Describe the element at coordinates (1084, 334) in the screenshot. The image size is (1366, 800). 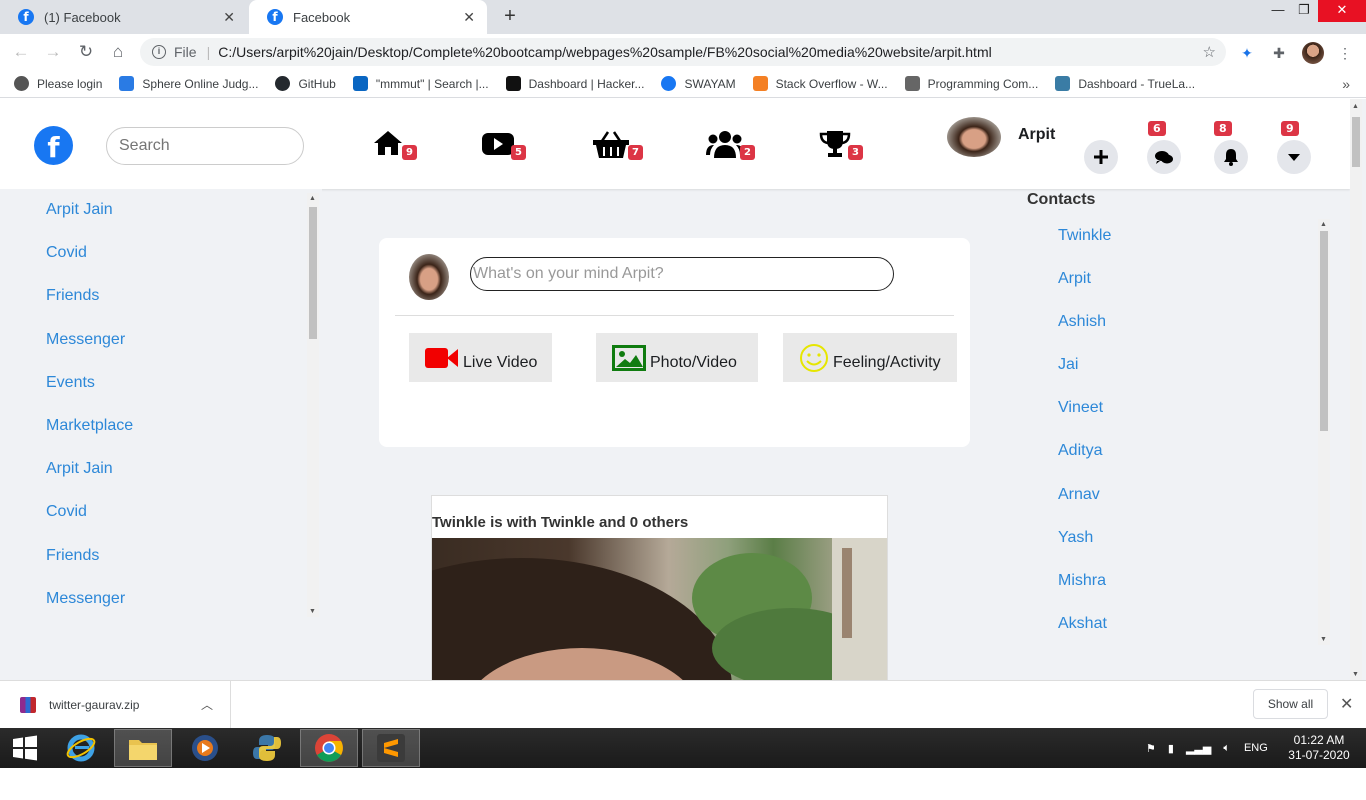
I see `contact-item: Ashish` at that location.